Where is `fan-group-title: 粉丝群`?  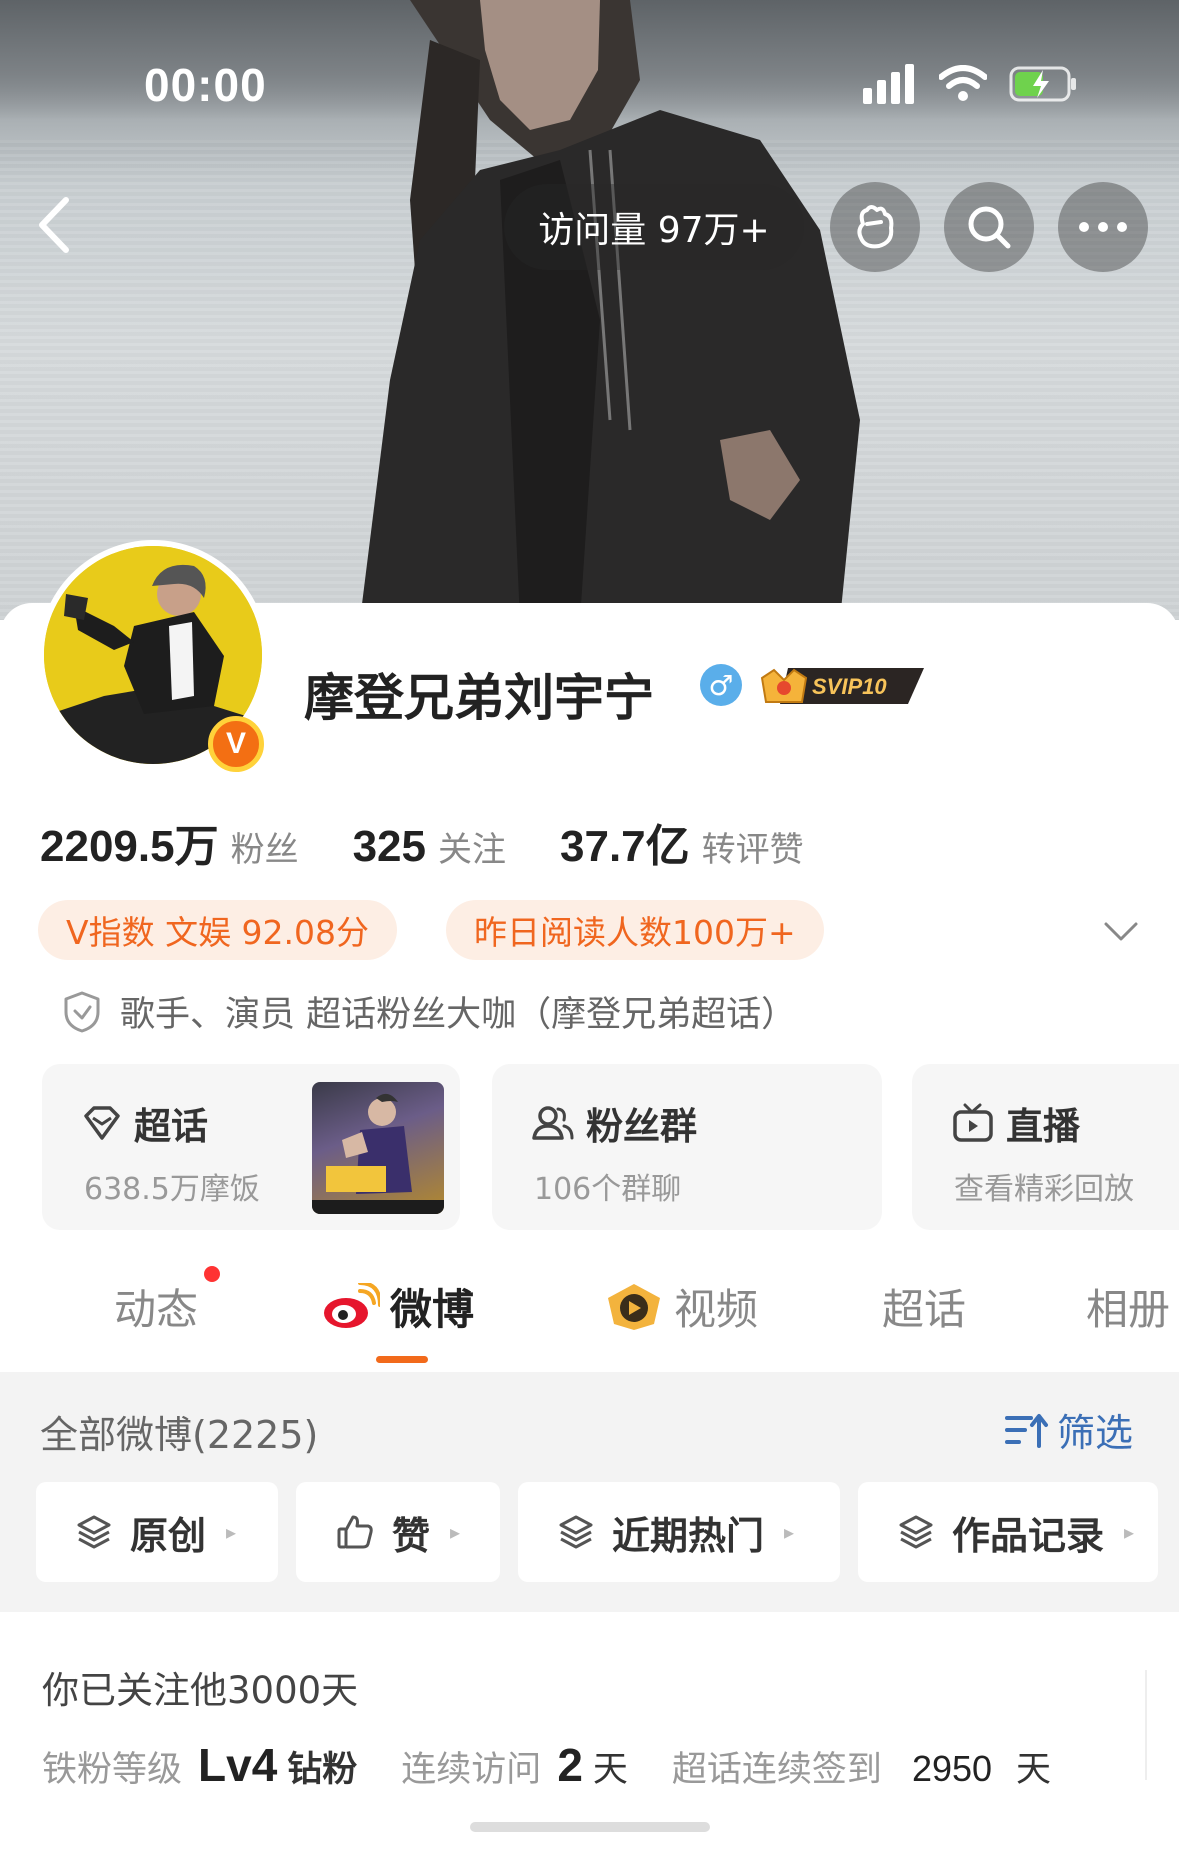
fan-group-title: 粉丝群 is located at coordinates (614, 1123).